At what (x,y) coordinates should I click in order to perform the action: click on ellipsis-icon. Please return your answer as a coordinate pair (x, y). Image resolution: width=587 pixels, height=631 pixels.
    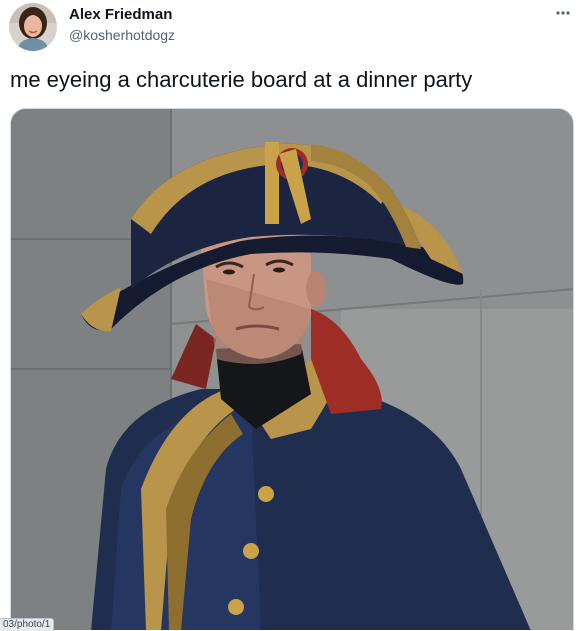
    Looking at the image, I should click on (563, 13).